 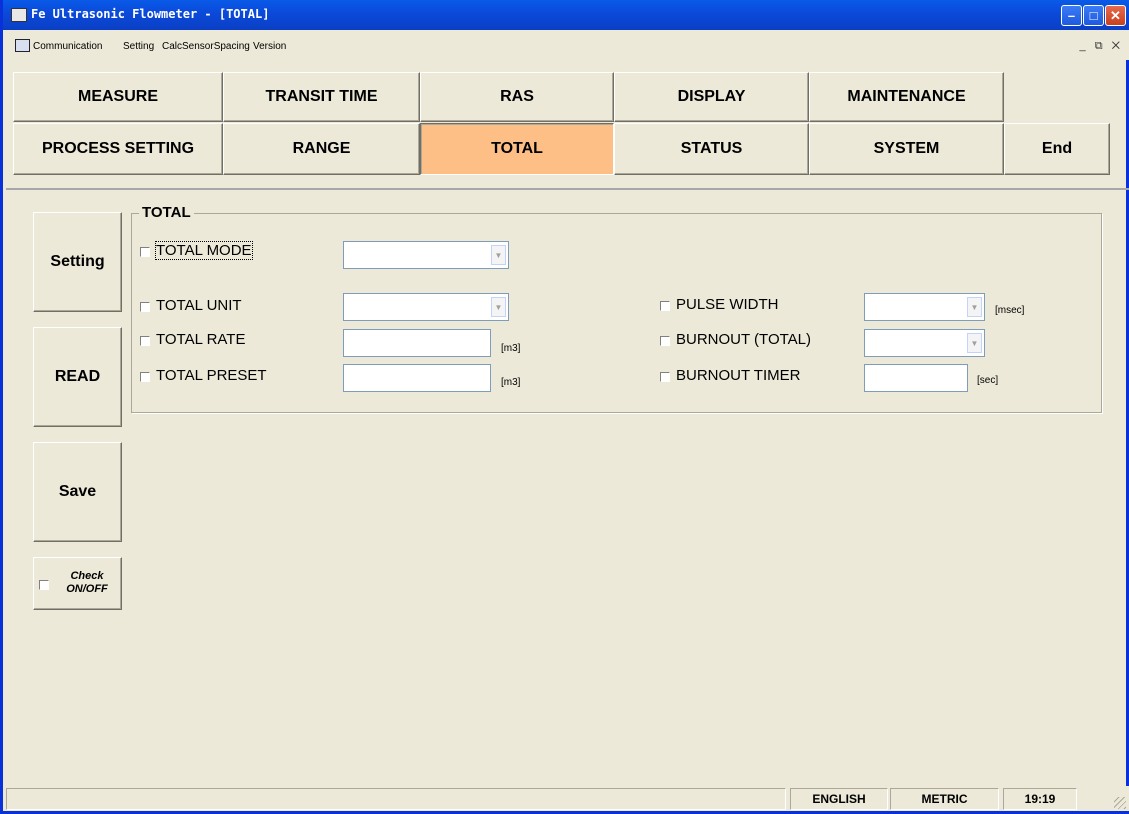 I want to click on check-label-line2: ON/OFF, so click(x=87, y=589).